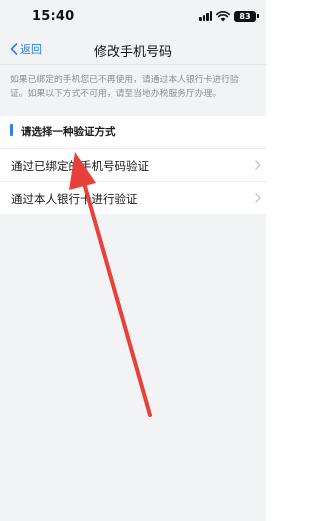 The image size is (320, 521). I want to click on option-label: 通过已绑定的手机号码验证, so click(80, 166).